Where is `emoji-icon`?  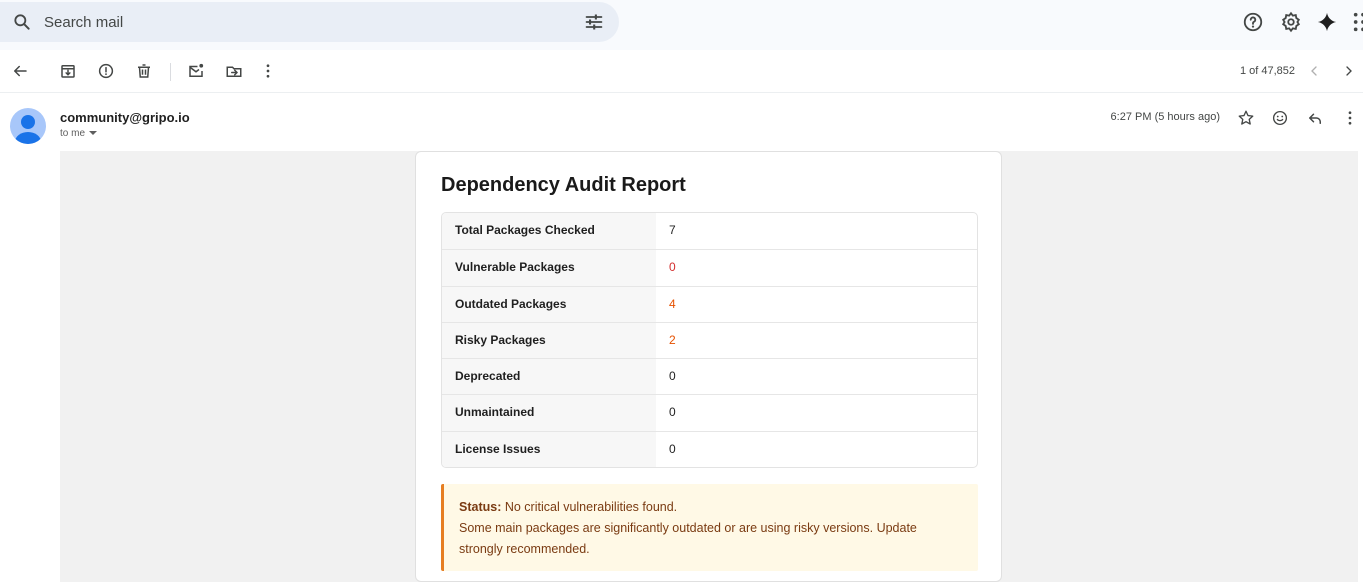 emoji-icon is located at coordinates (1280, 118).